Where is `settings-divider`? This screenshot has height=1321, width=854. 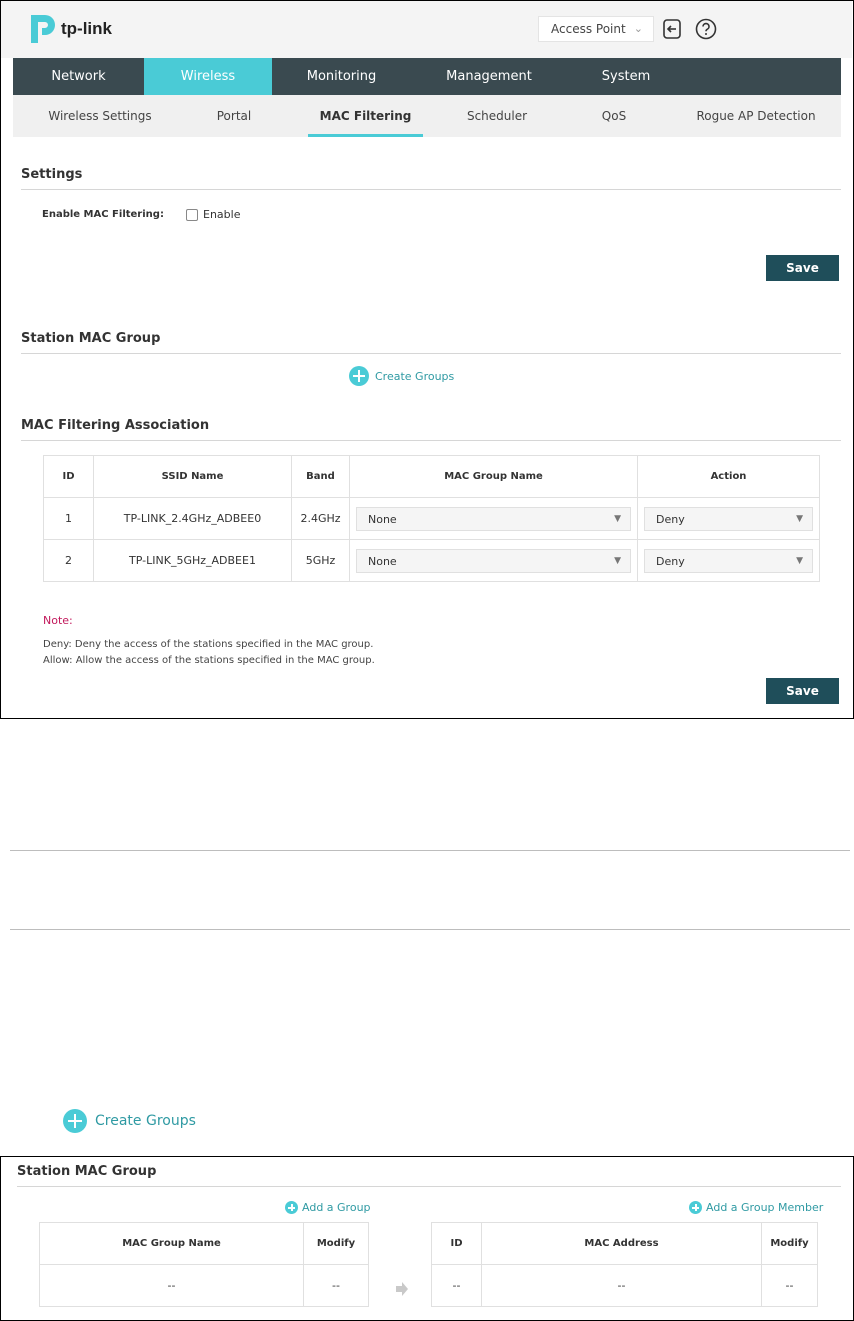 settings-divider is located at coordinates (431, 189).